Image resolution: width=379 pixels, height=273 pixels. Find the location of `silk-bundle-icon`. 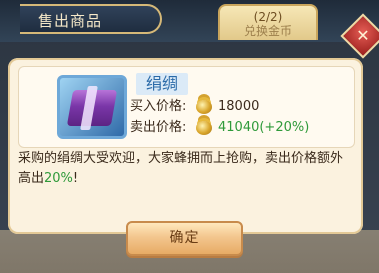

silk-bundle-icon is located at coordinates (92, 107).